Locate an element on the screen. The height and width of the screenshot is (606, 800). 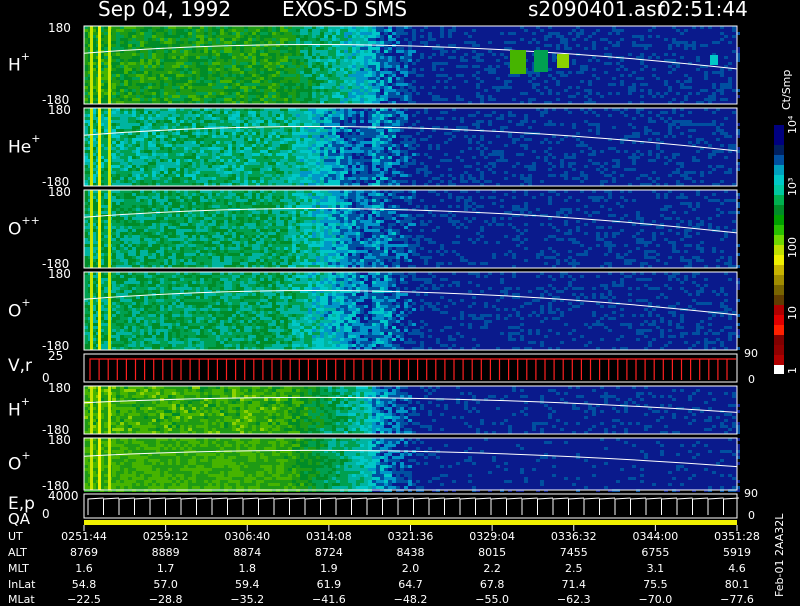
footer-alt-1: 8889 is located at coordinates (166, 552).